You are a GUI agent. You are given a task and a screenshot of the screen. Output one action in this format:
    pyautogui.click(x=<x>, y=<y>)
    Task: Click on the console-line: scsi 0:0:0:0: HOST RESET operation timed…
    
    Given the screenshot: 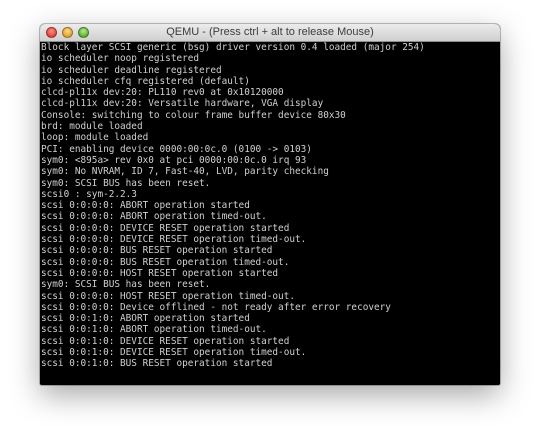 What is the action you would take?
    pyautogui.click(x=168, y=296)
    